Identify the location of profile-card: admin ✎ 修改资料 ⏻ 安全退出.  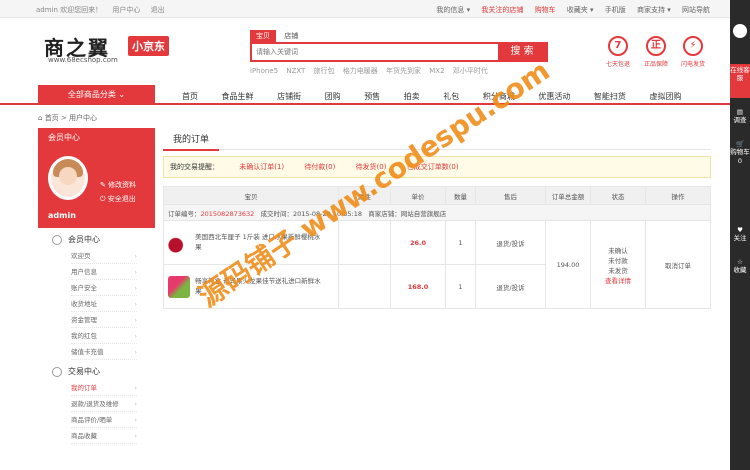
(96, 188).